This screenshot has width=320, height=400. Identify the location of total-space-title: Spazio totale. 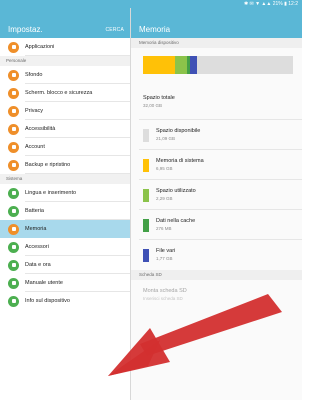
(159, 98).